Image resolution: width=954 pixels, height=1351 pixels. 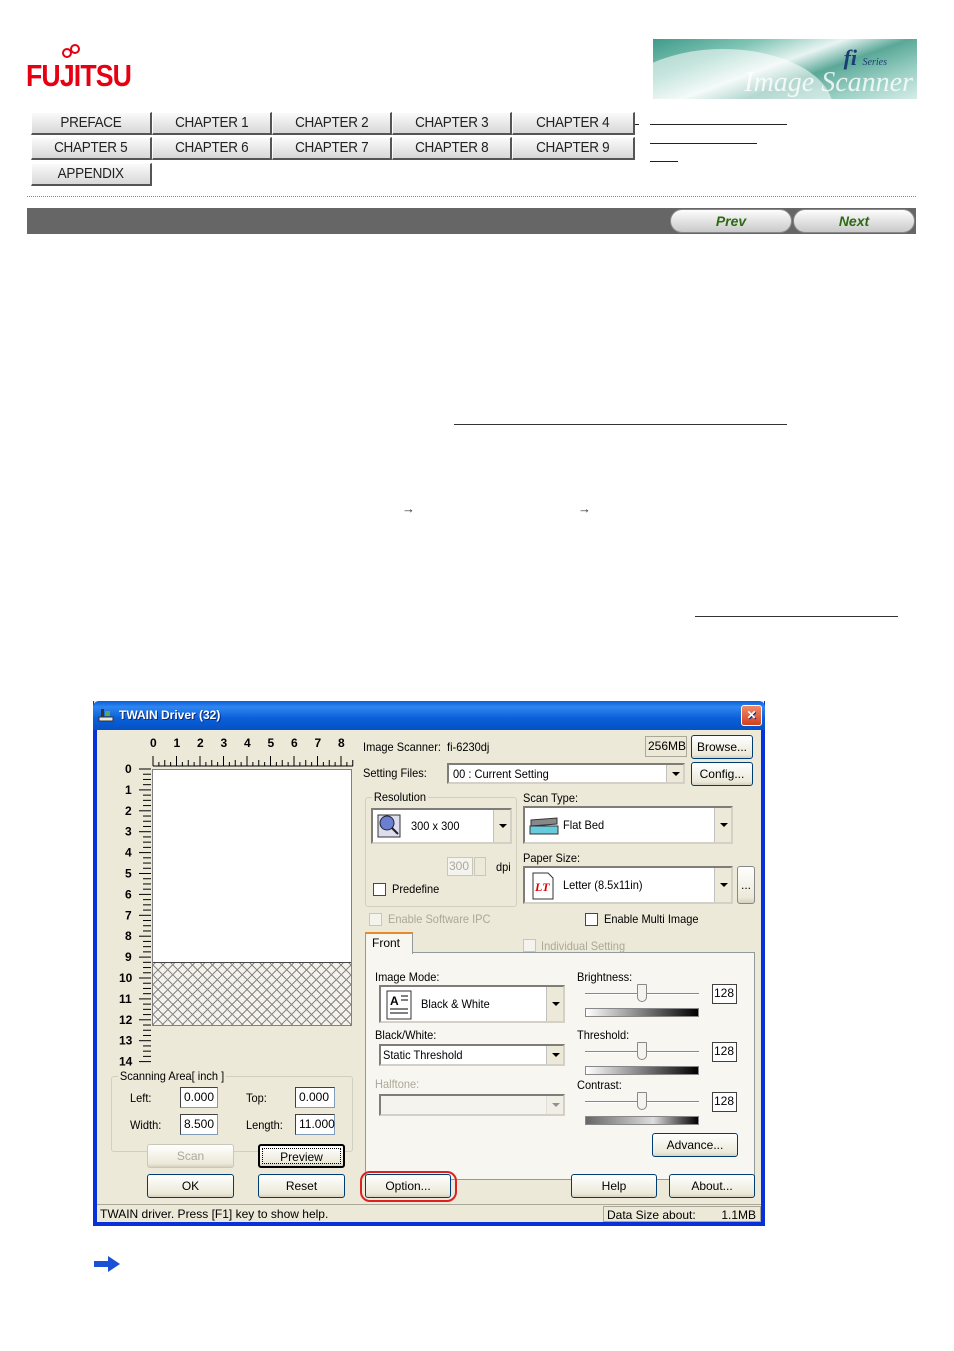 What do you see at coordinates (751, 715) in the screenshot?
I see `close-button: ✕` at bounding box center [751, 715].